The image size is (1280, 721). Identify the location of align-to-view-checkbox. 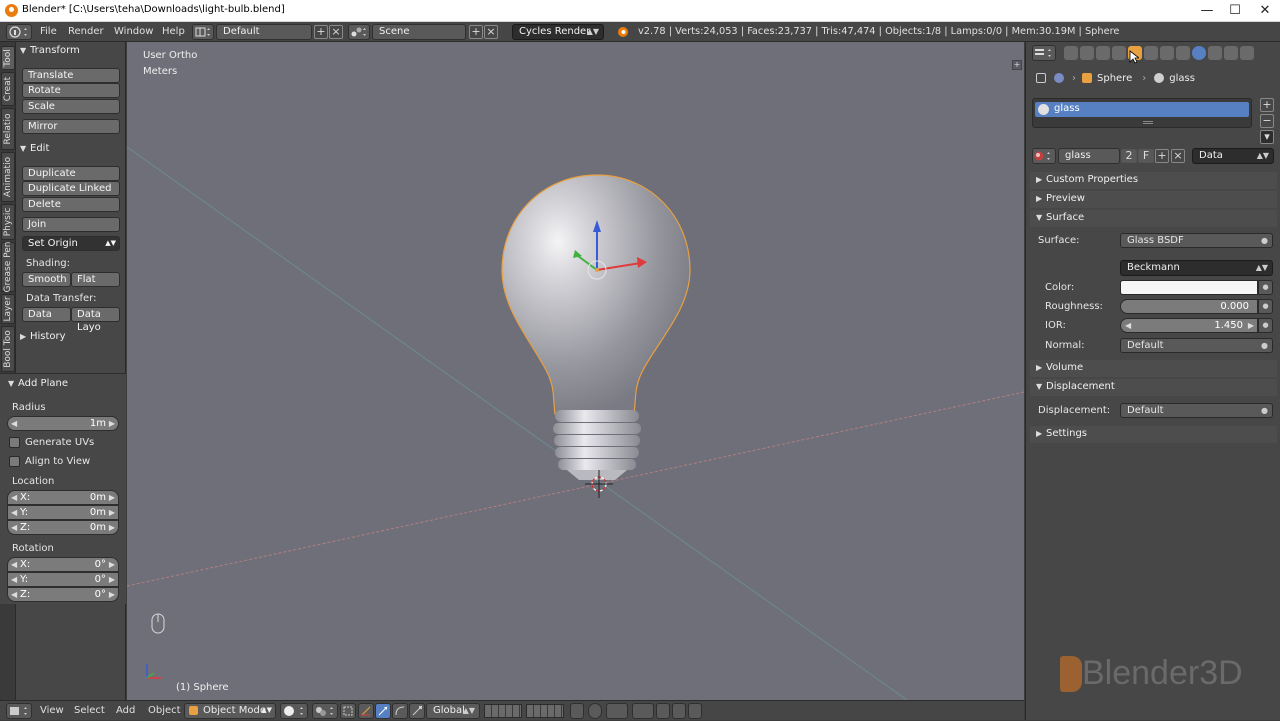
(14, 461).